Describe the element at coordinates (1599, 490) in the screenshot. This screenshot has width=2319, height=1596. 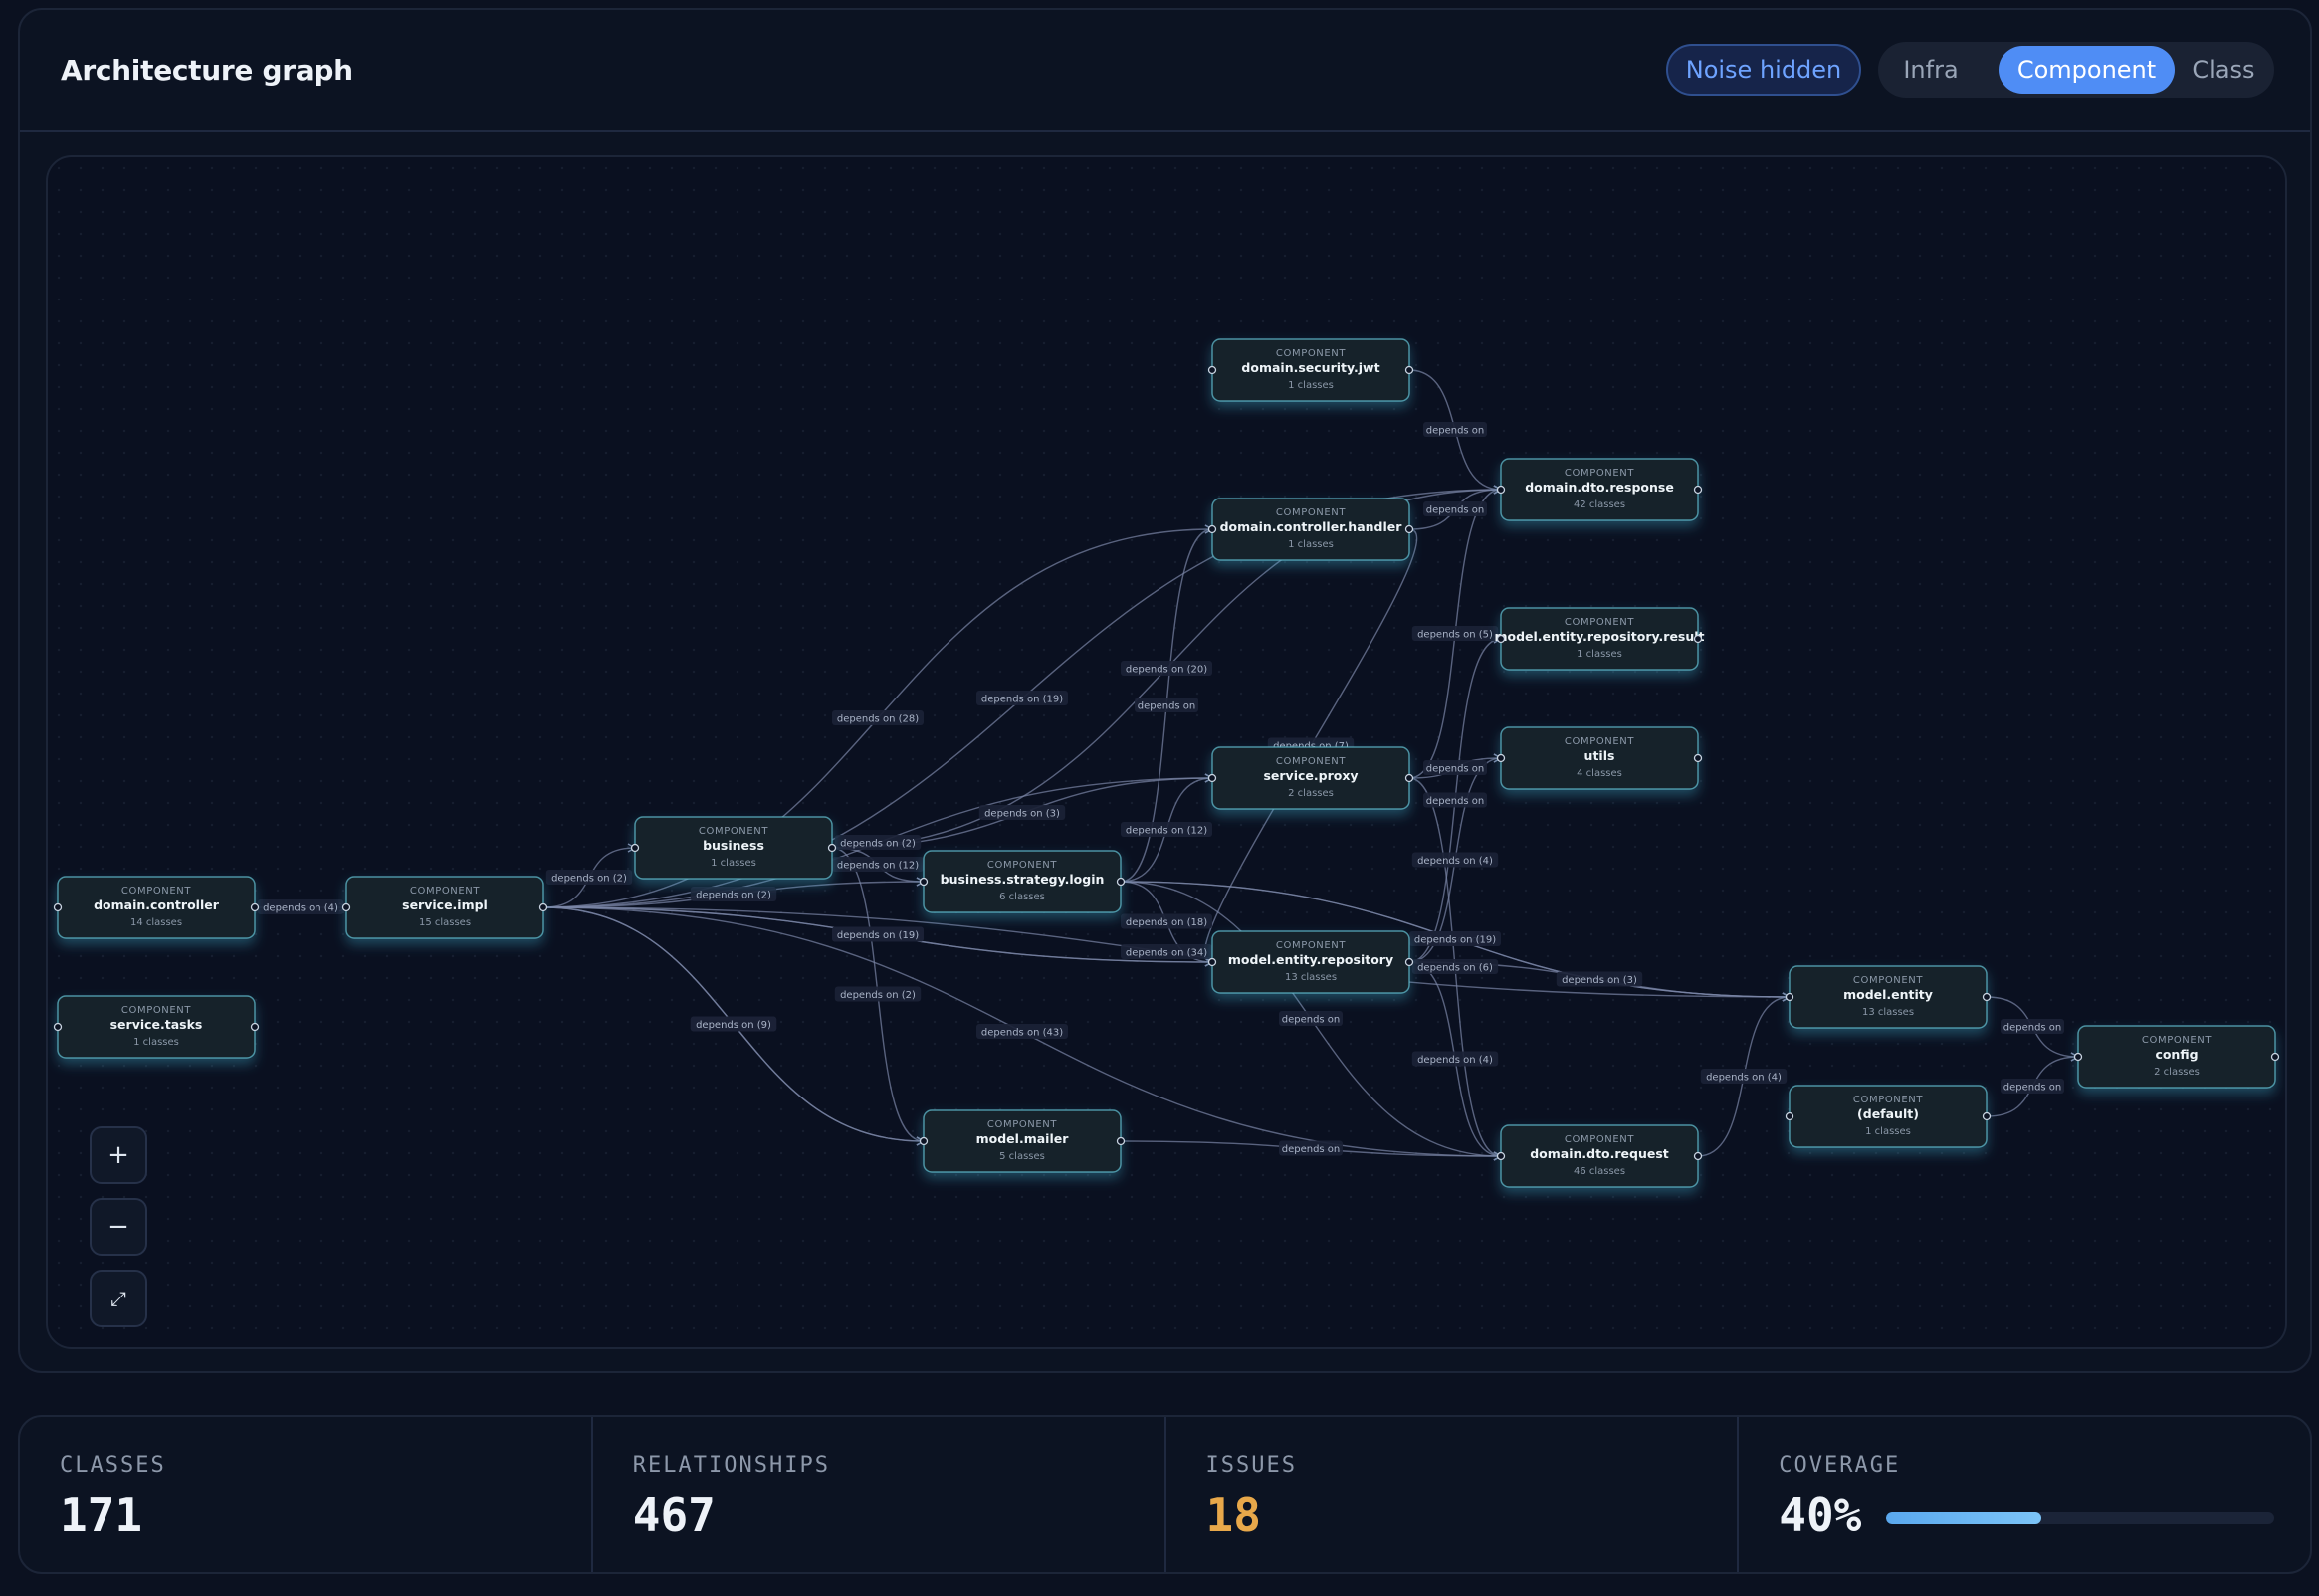
I see `graph-node: COMPONENTdomain.dto.response 42 classes` at that location.